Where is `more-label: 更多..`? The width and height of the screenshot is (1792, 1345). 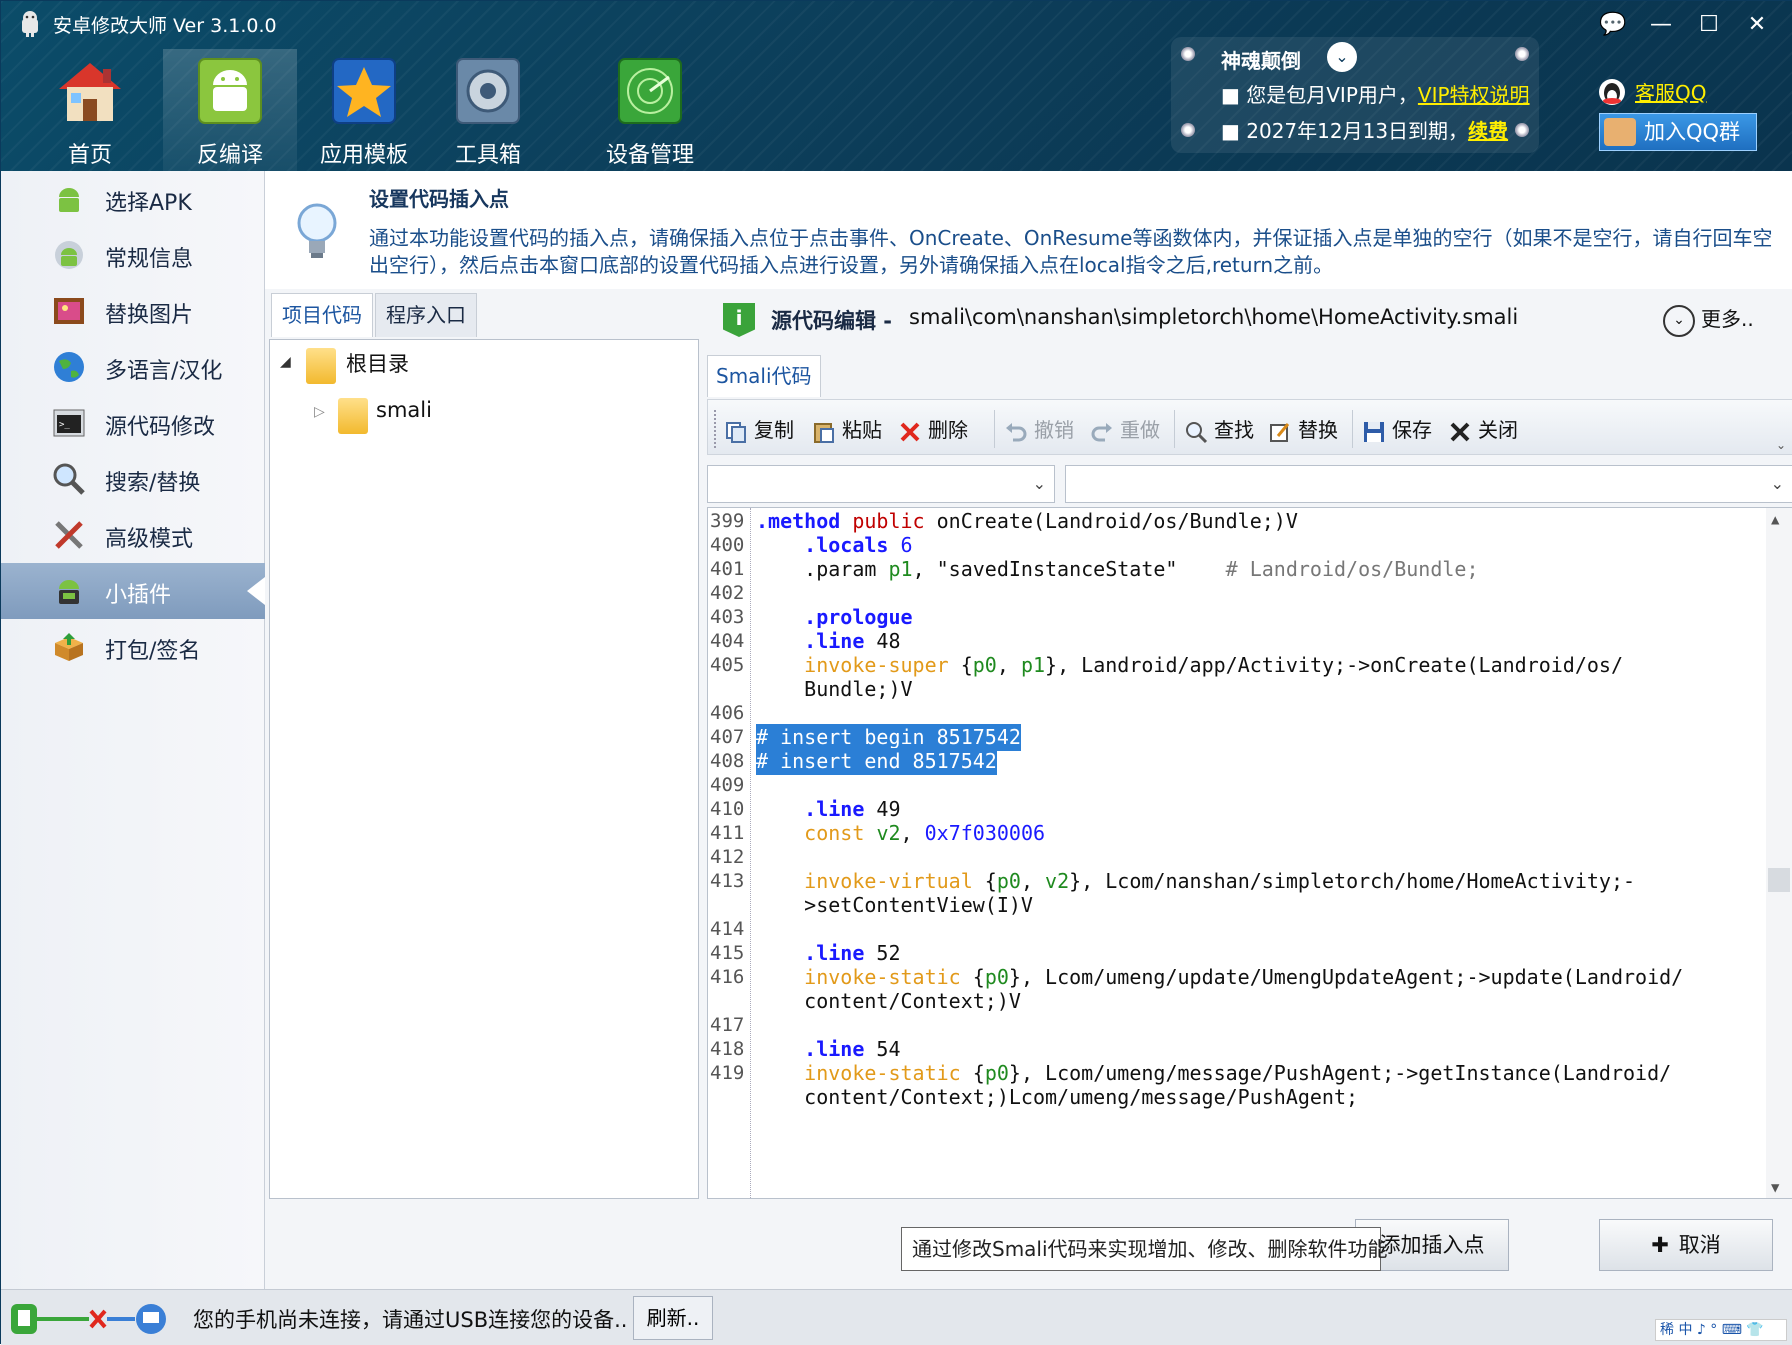 more-label: 更多.. is located at coordinates (1727, 319).